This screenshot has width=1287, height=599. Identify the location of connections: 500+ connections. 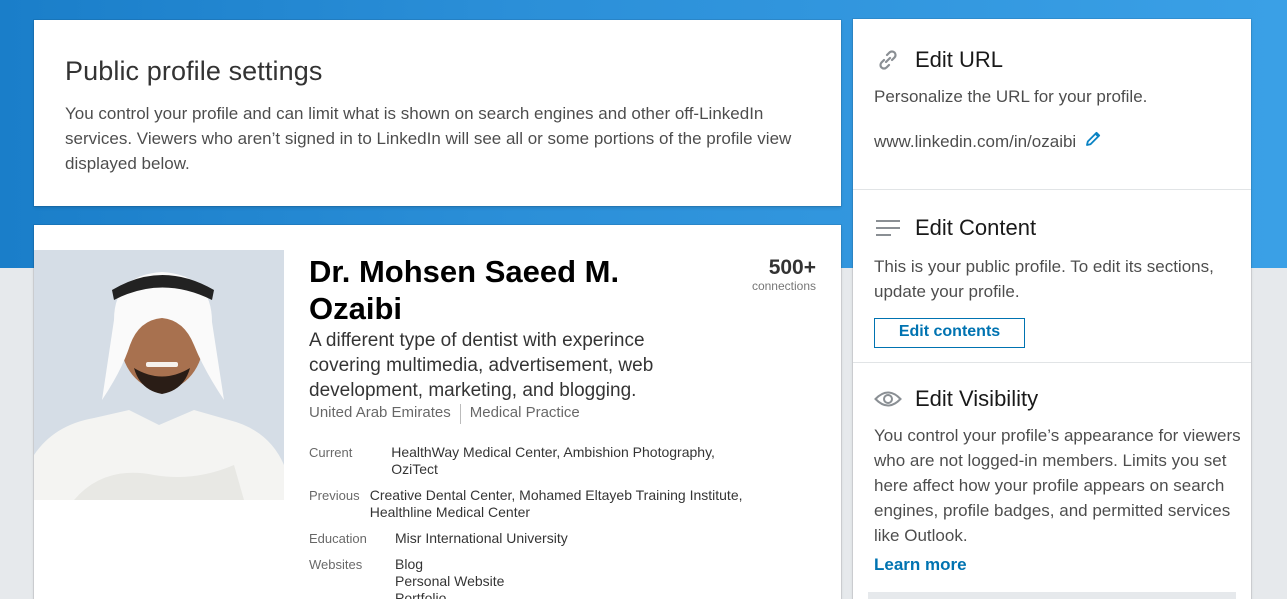
(775, 275).